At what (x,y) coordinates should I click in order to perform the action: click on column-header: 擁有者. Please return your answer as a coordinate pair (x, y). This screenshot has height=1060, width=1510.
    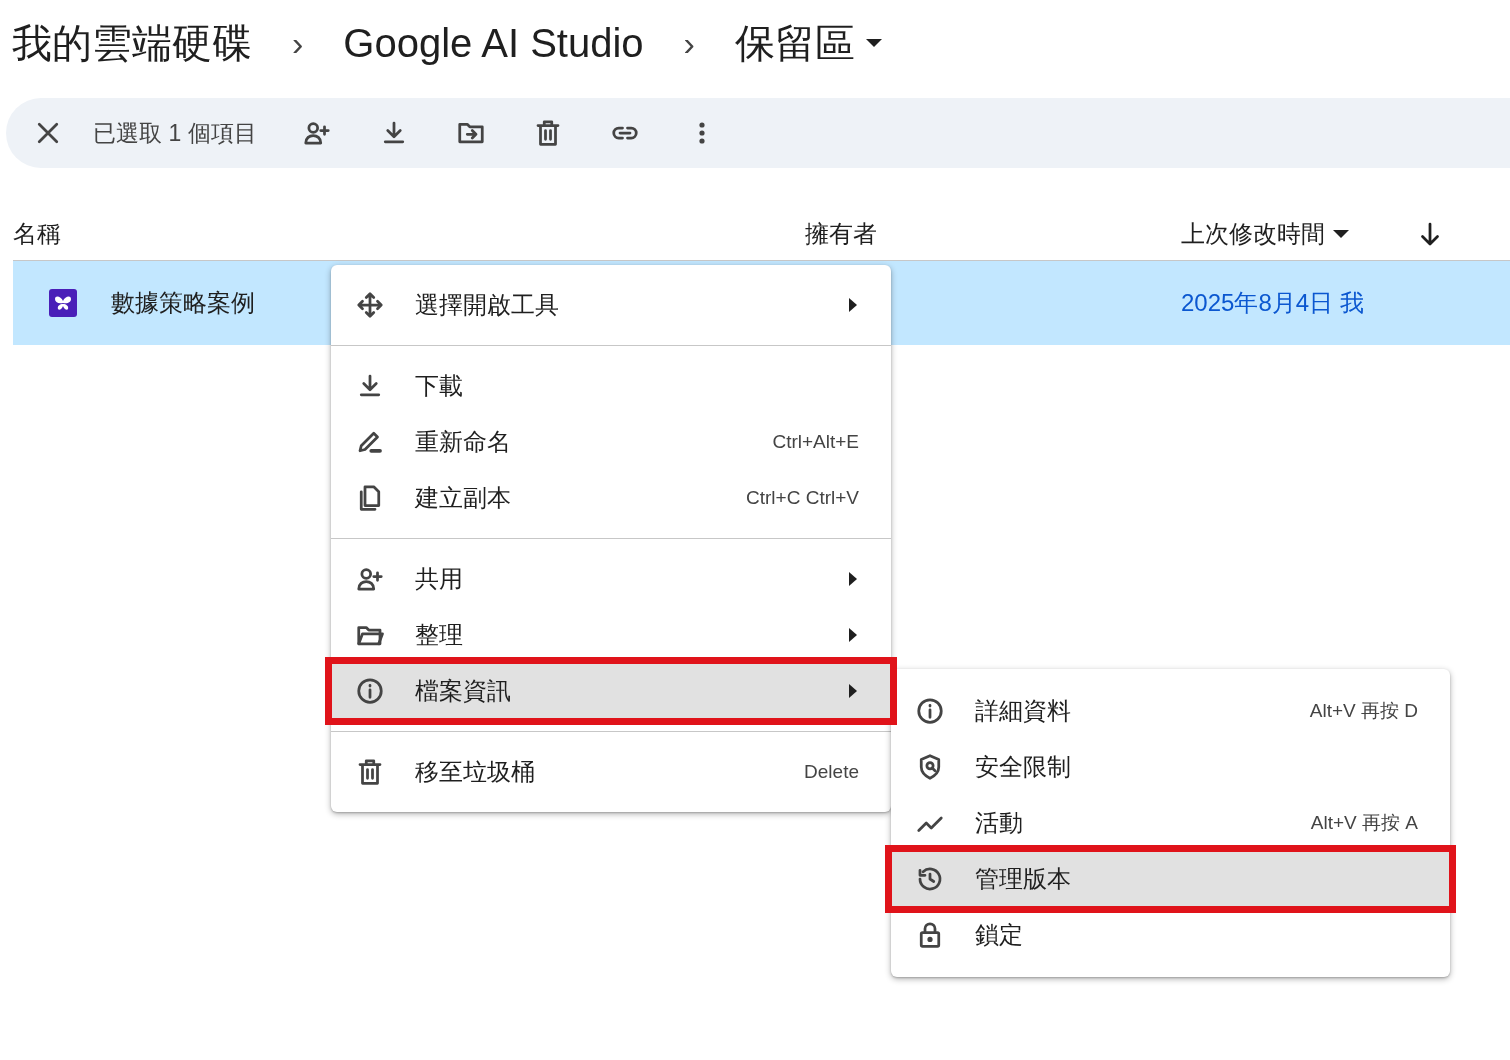
    Looking at the image, I should click on (841, 234).